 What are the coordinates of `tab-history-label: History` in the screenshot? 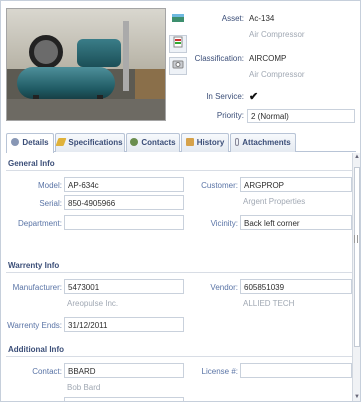 It's located at (210, 142).